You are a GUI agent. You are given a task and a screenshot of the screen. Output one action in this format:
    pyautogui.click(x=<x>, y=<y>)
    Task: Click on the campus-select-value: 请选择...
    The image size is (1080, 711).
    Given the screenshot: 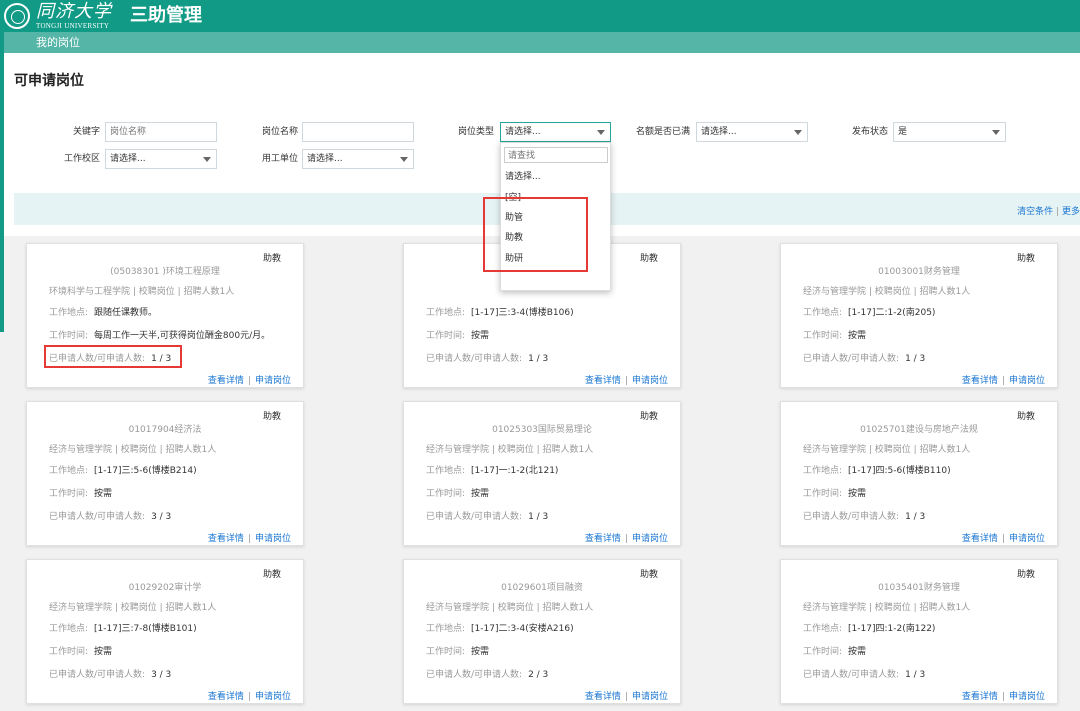 What is the action you would take?
    pyautogui.click(x=128, y=159)
    